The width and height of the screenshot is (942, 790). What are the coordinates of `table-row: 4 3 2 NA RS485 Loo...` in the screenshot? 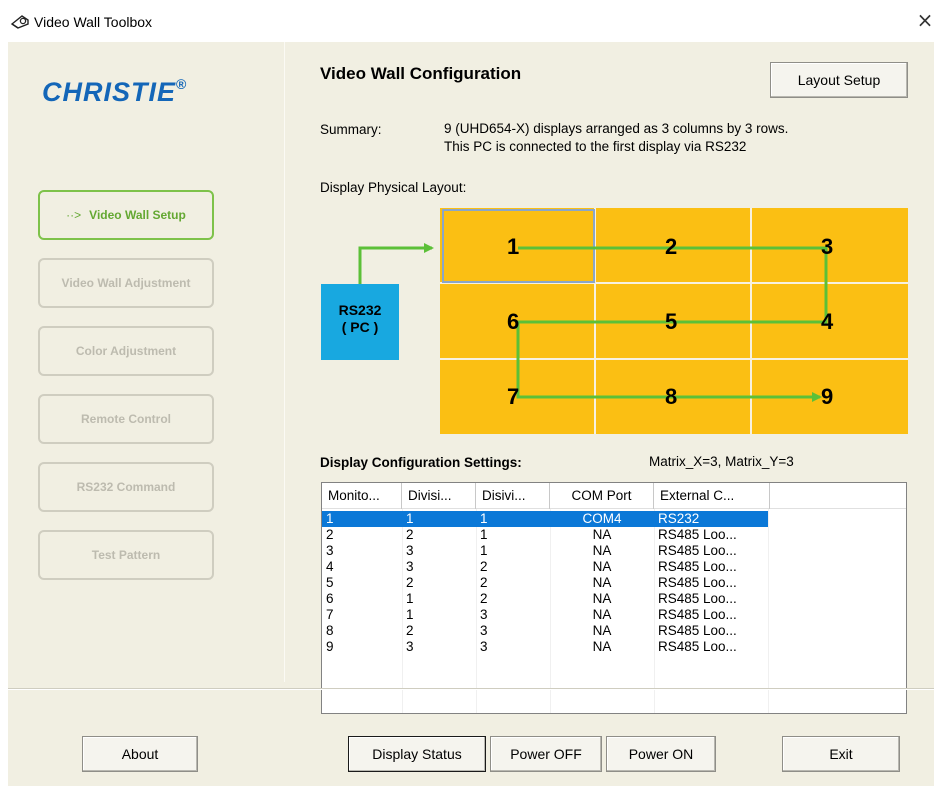 It's located at (614, 567).